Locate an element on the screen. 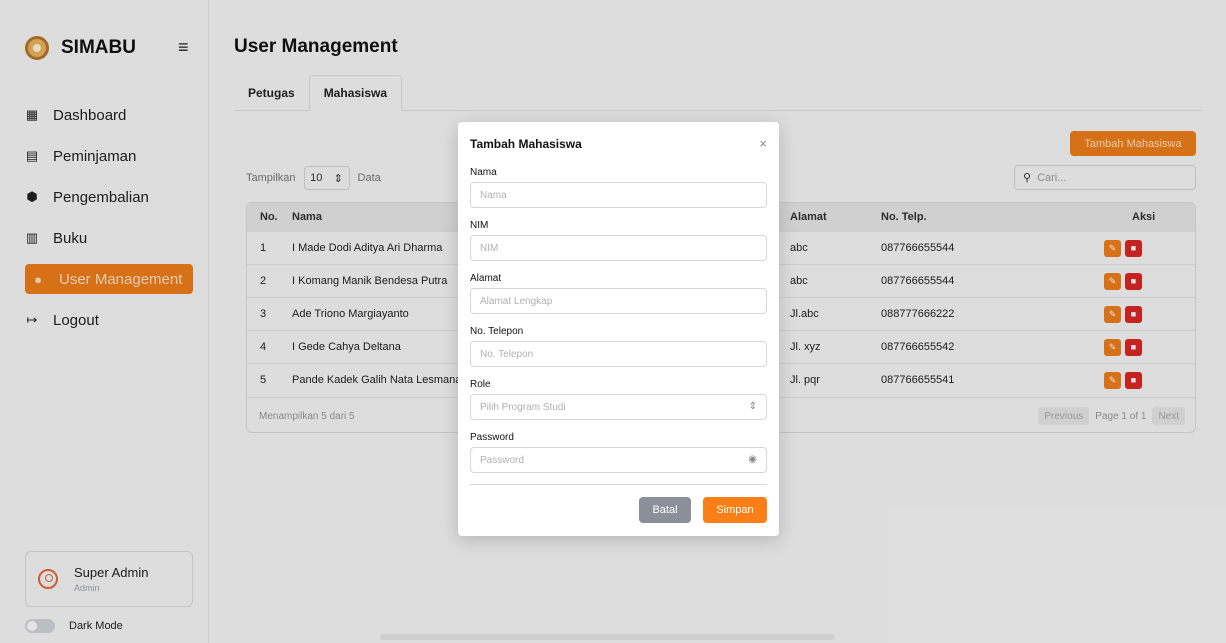  save-button: Simpan is located at coordinates (735, 510).